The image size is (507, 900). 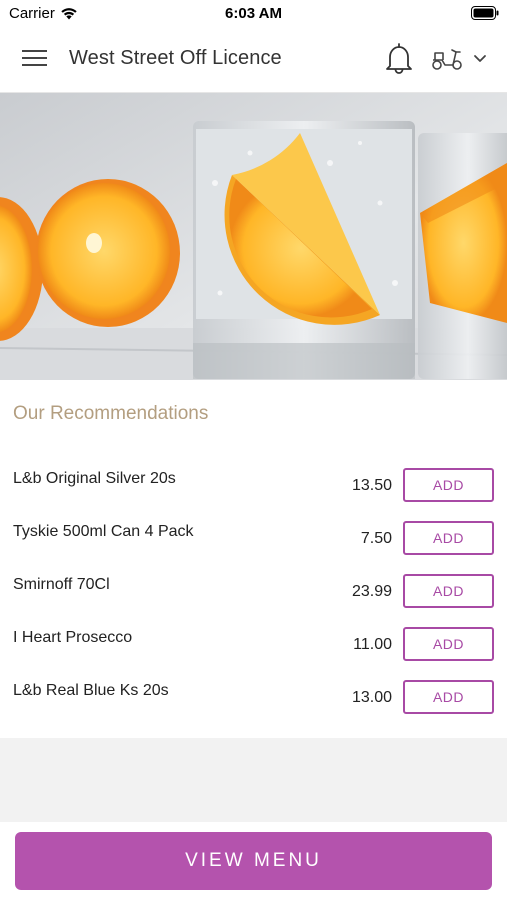 I want to click on status-bar: Carrier 6:03 AM, so click(x=253, y=14).